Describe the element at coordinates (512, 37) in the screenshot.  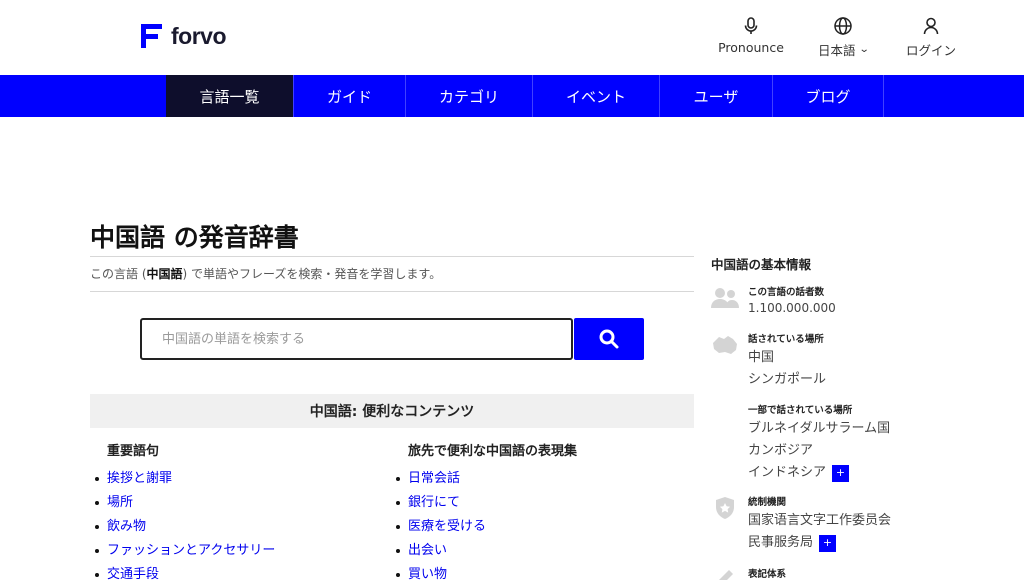
I see `site-header: forvo Pronounce 日本語 ⌄ ログイン` at that location.